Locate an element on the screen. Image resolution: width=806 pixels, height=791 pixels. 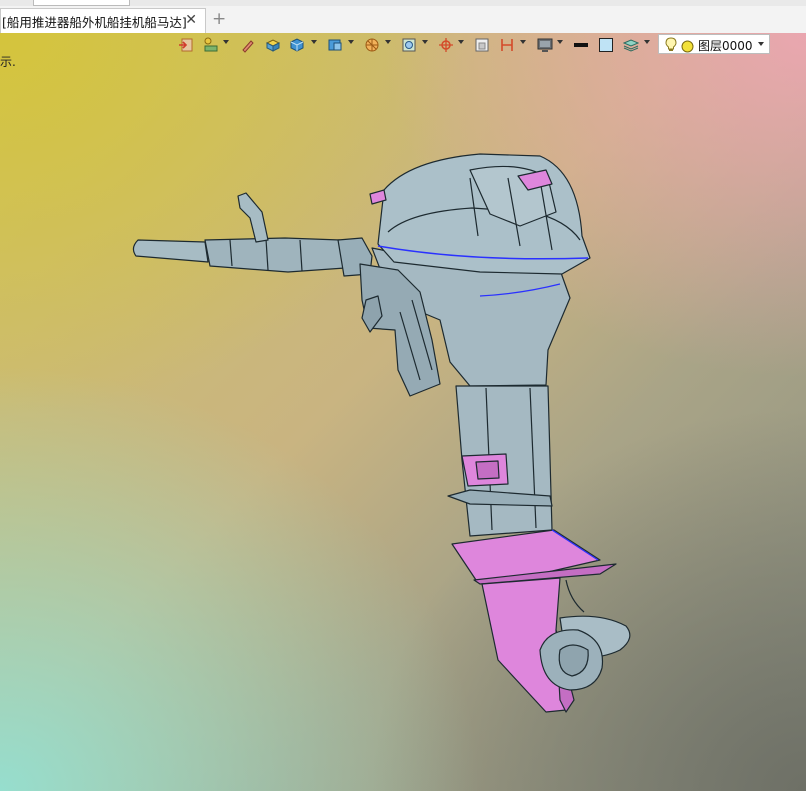
stack-layers-icon is located at coordinates (631, 45).